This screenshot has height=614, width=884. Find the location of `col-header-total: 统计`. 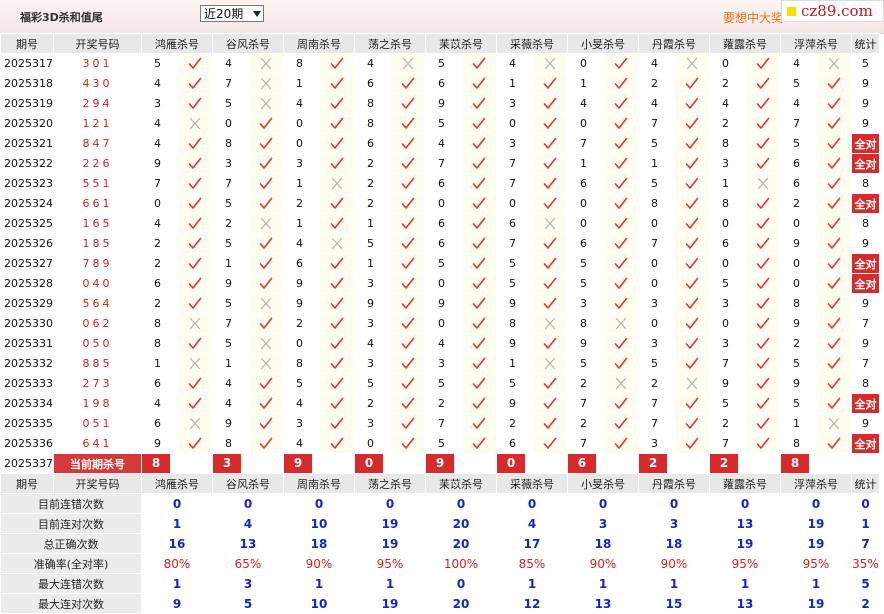

col-header-total: 统计 is located at coordinates (865, 43).